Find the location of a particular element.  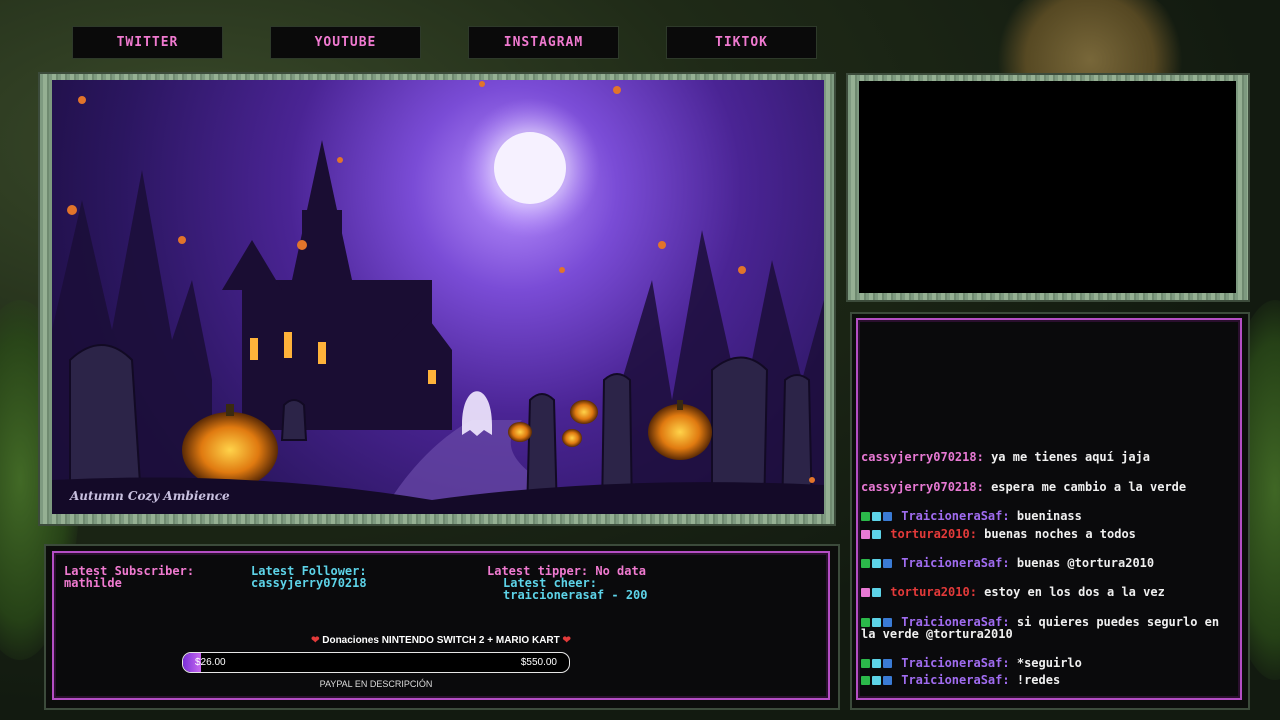

chat-text: buenas @tortura2010 is located at coordinates (1085, 563).